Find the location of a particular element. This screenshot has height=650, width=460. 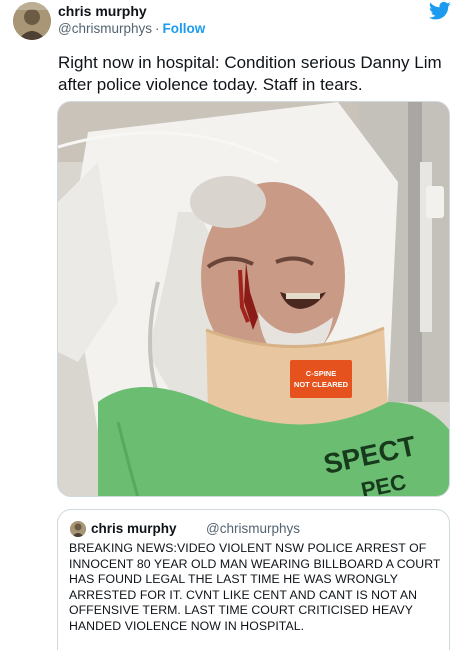

follow-button: Follow is located at coordinates (183, 28).